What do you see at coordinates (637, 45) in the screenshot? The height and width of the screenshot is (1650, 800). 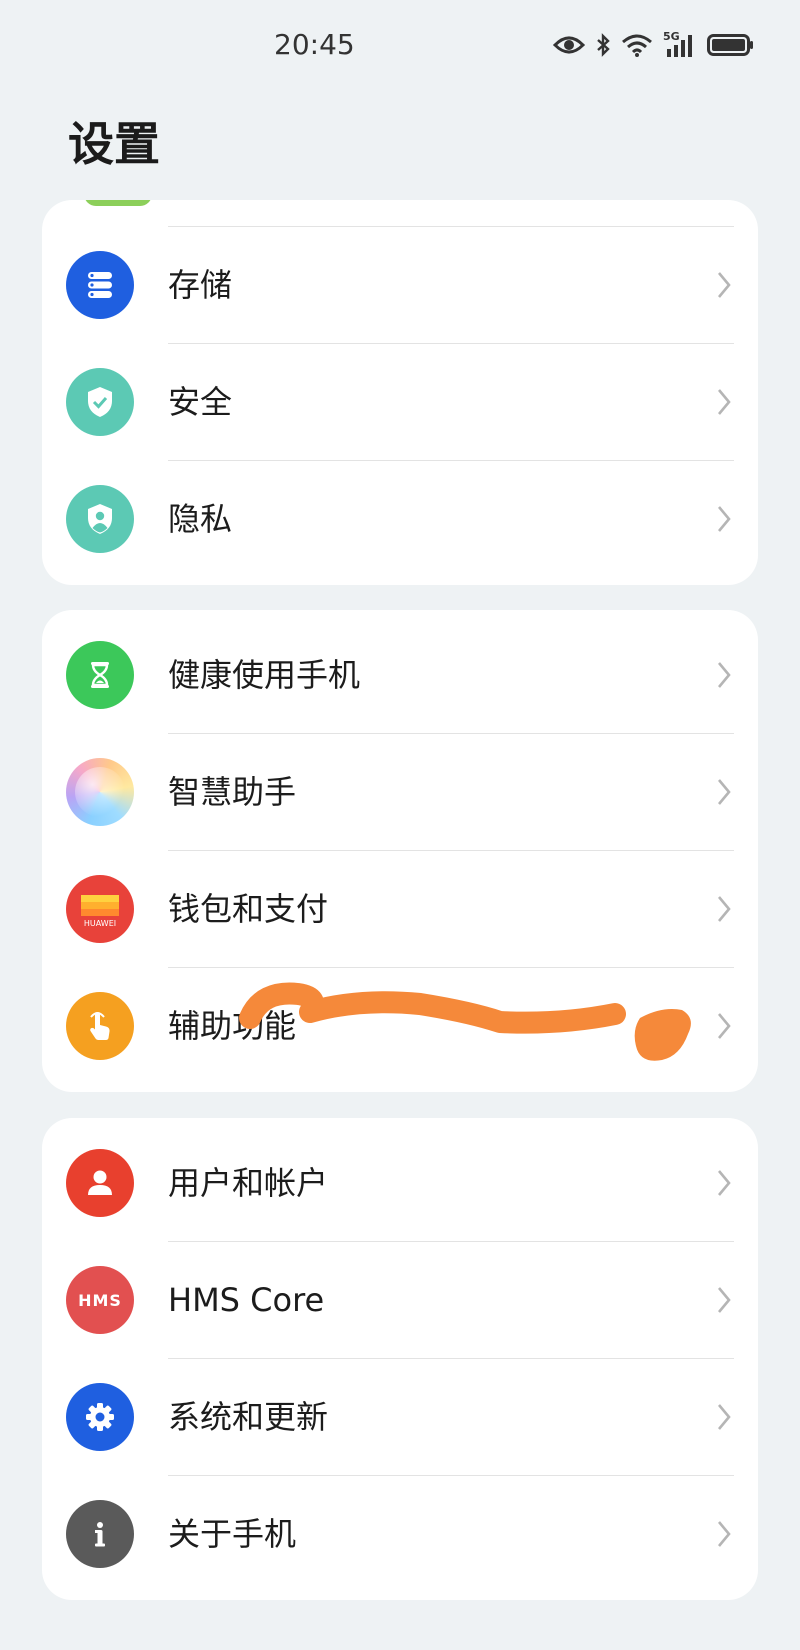 I see `wifi-icon` at bounding box center [637, 45].